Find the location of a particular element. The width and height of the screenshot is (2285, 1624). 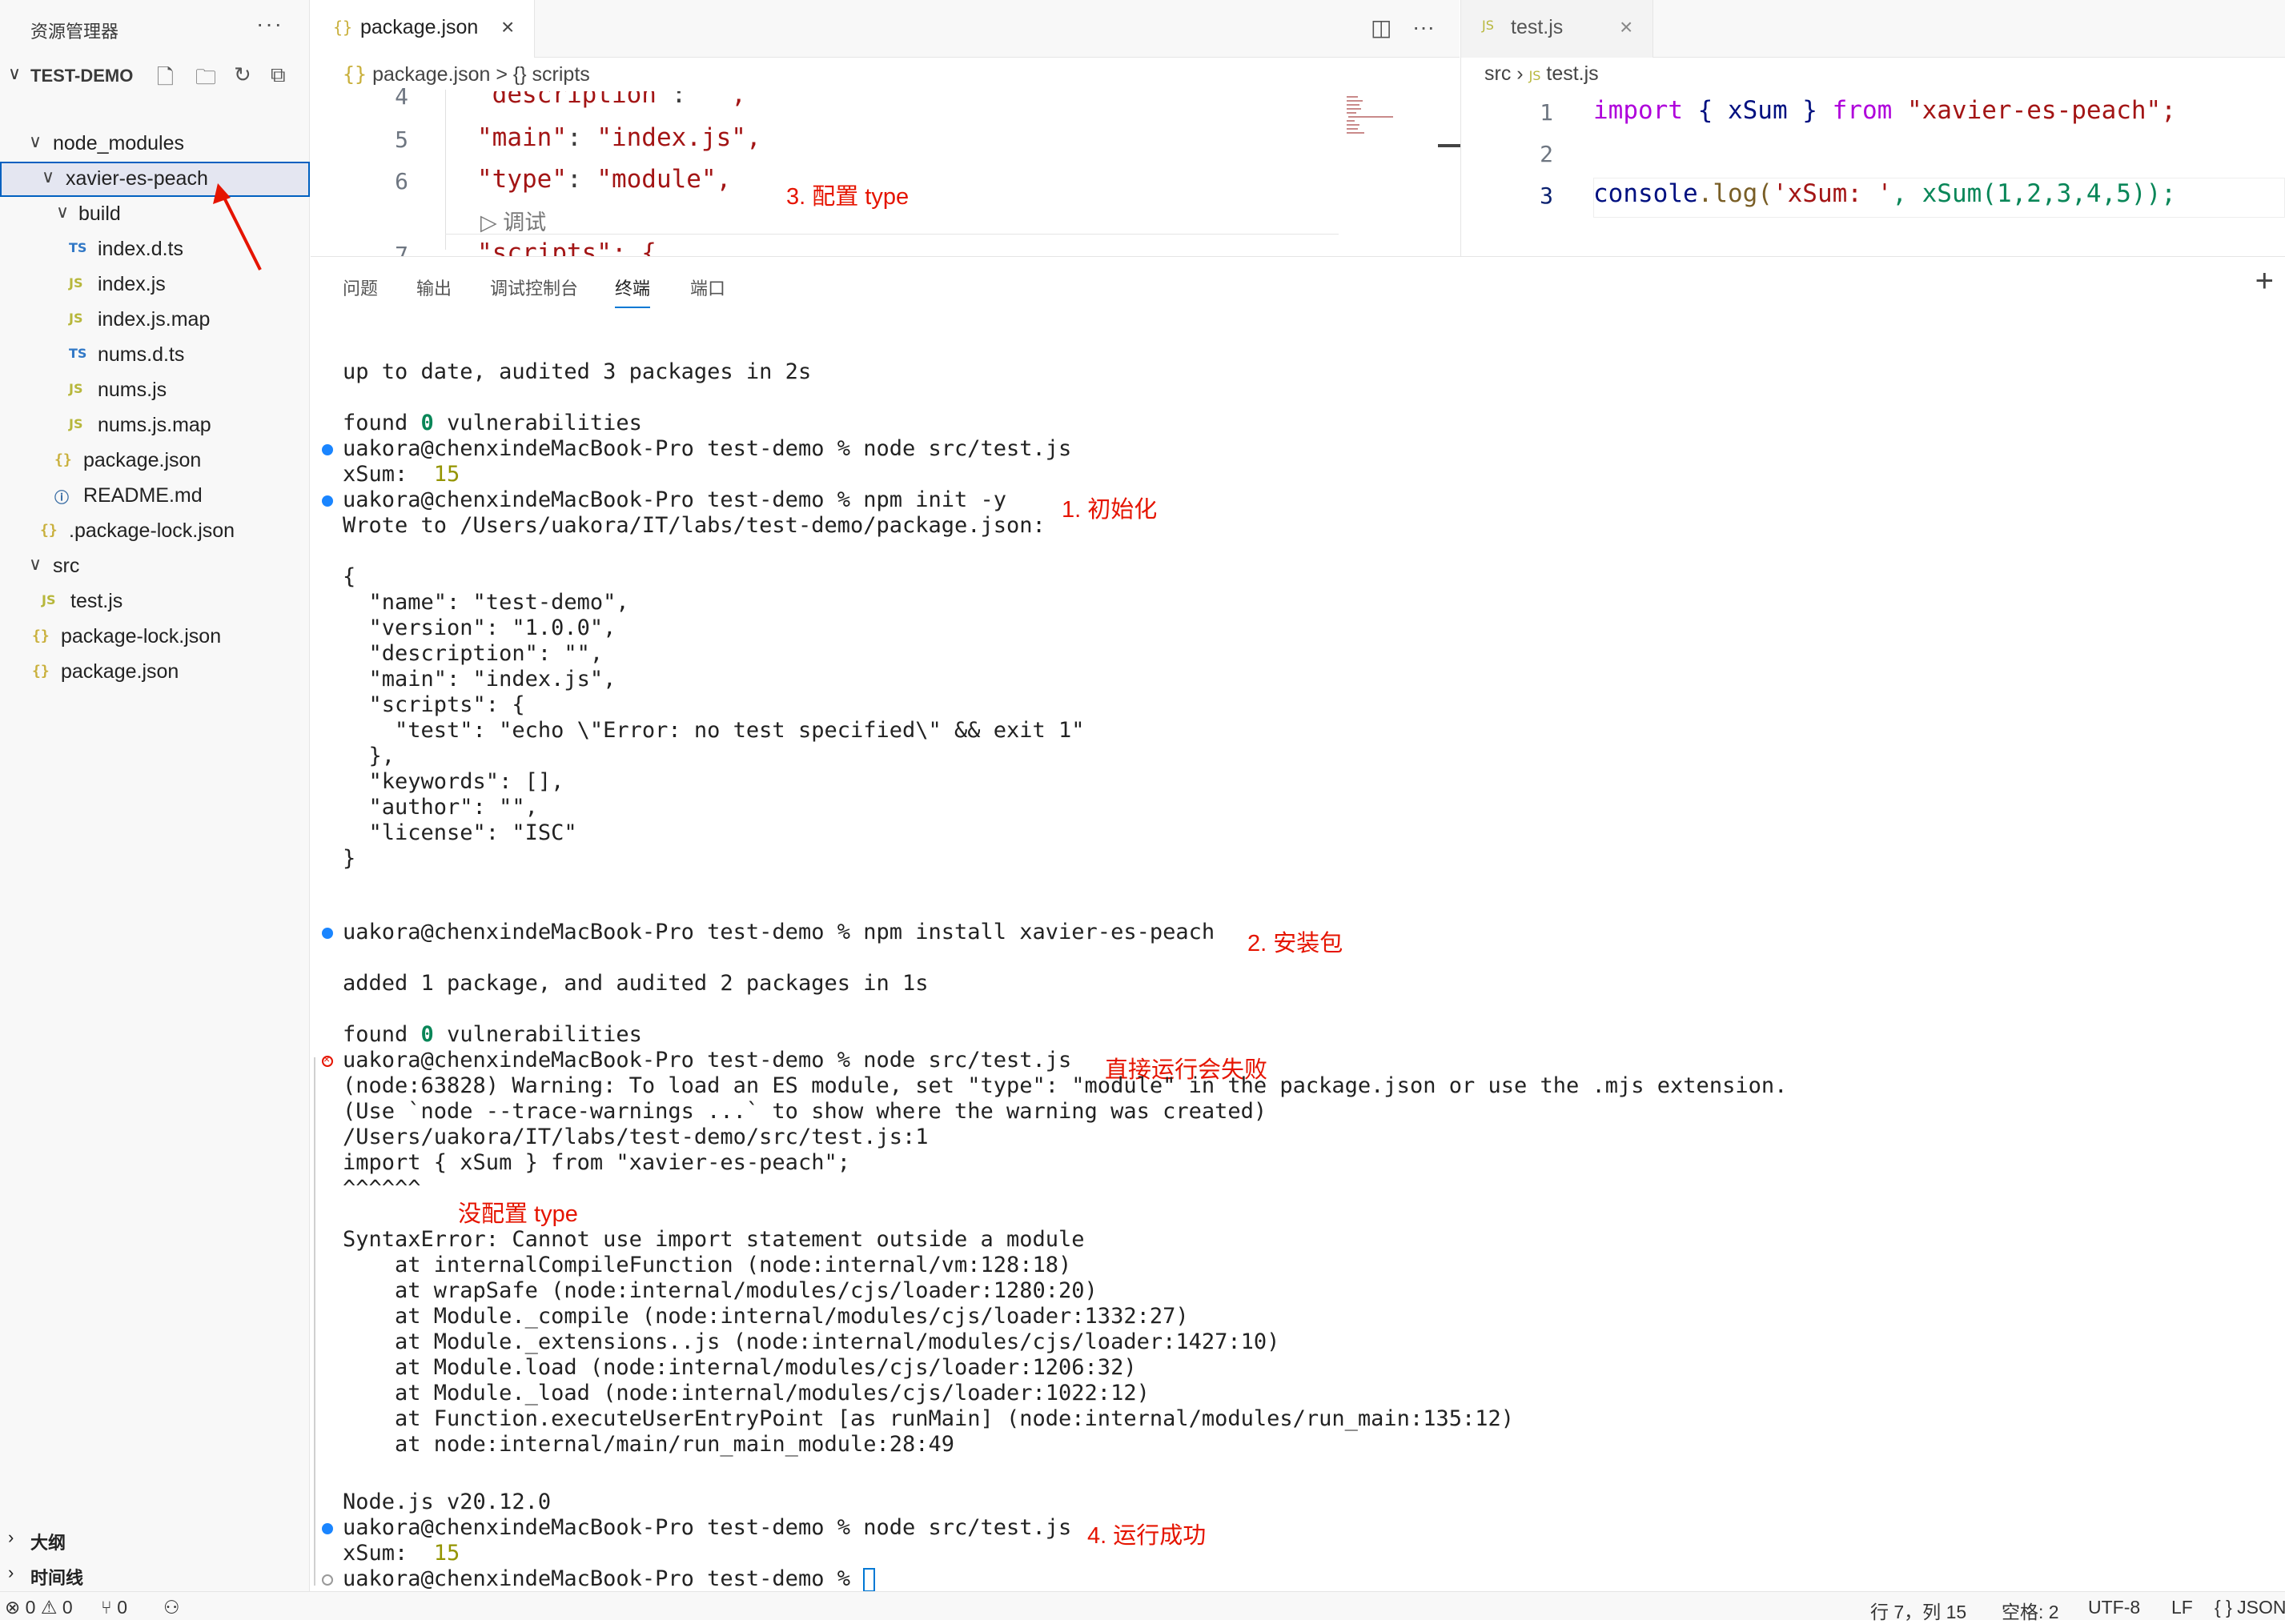

tab-test-js: JS test.js × is located at coordinates (1557, 29).